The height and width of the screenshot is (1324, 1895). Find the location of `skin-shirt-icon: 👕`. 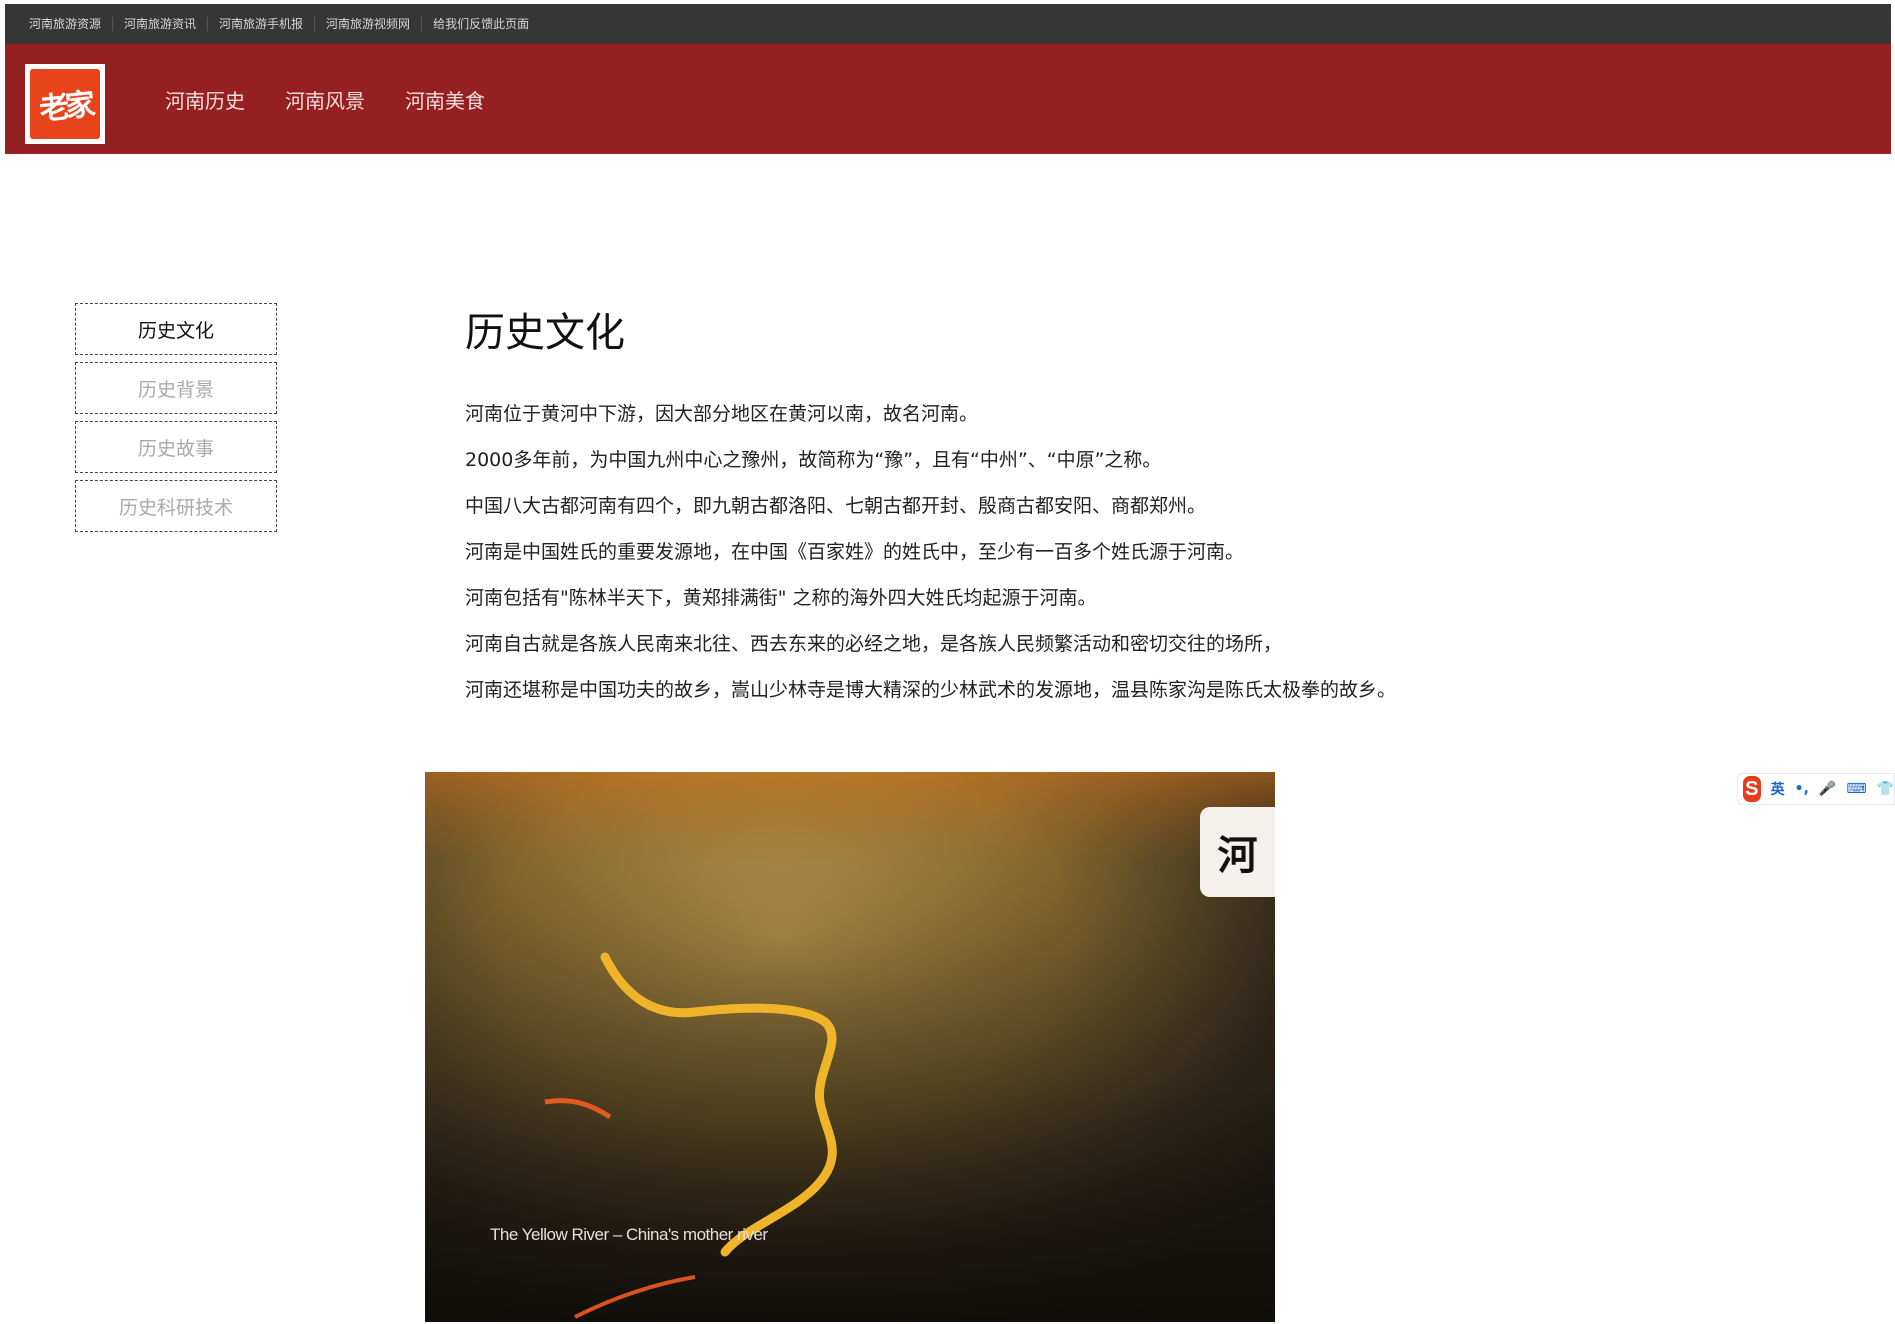

skin-shirt-icon: 👕 is located at coordinates (1885, 789).